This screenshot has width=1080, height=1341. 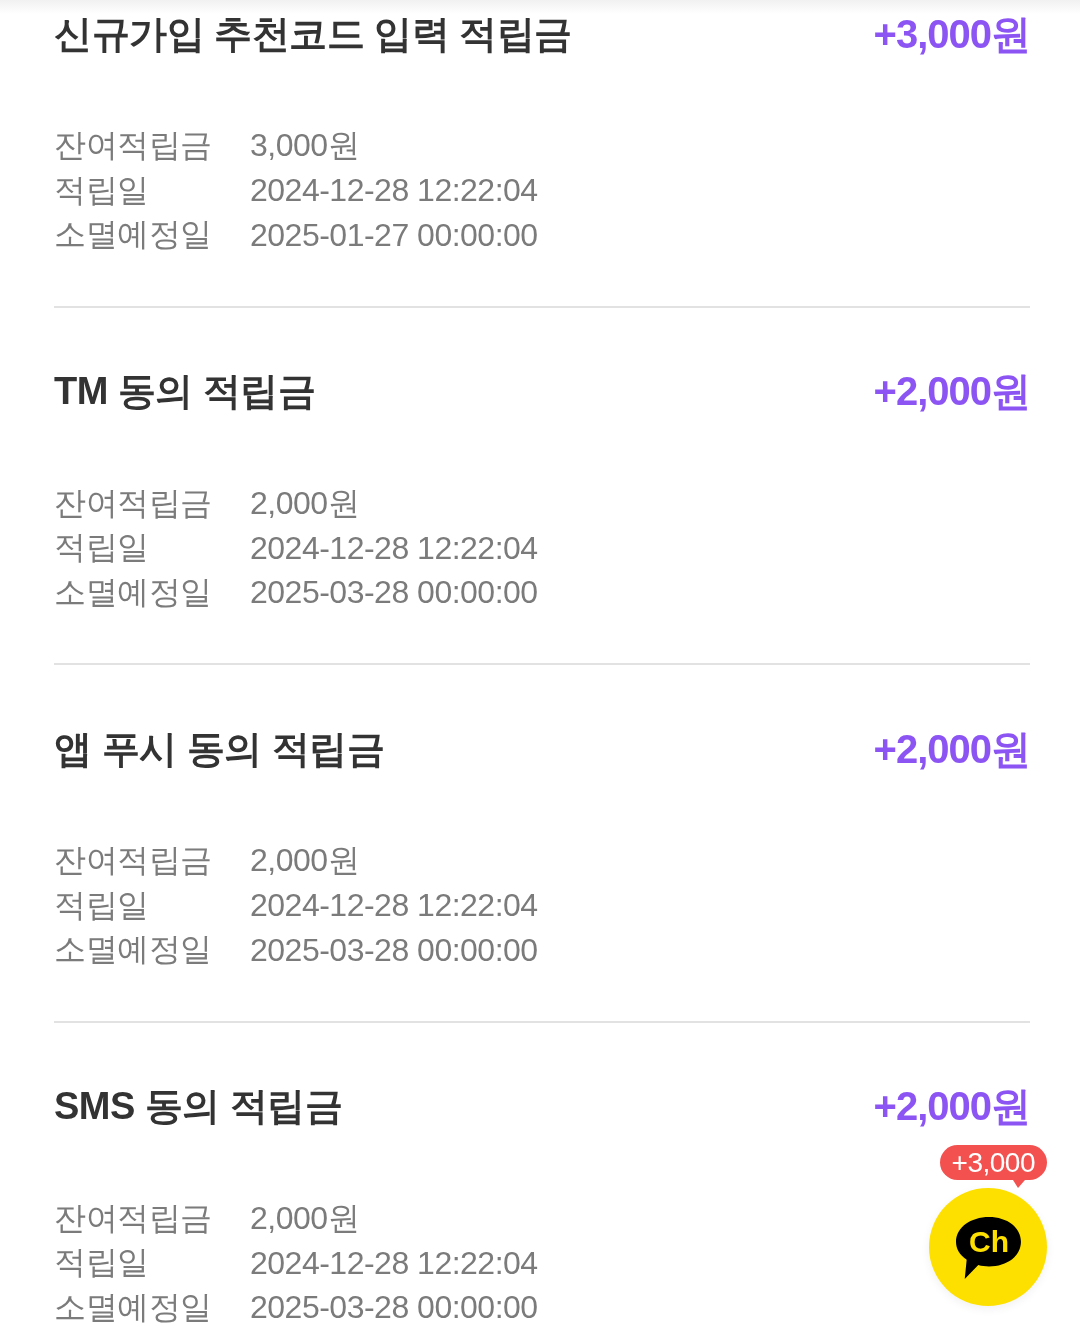 I want to click on speech-bubble-icon, so click(x=988, y=1248).